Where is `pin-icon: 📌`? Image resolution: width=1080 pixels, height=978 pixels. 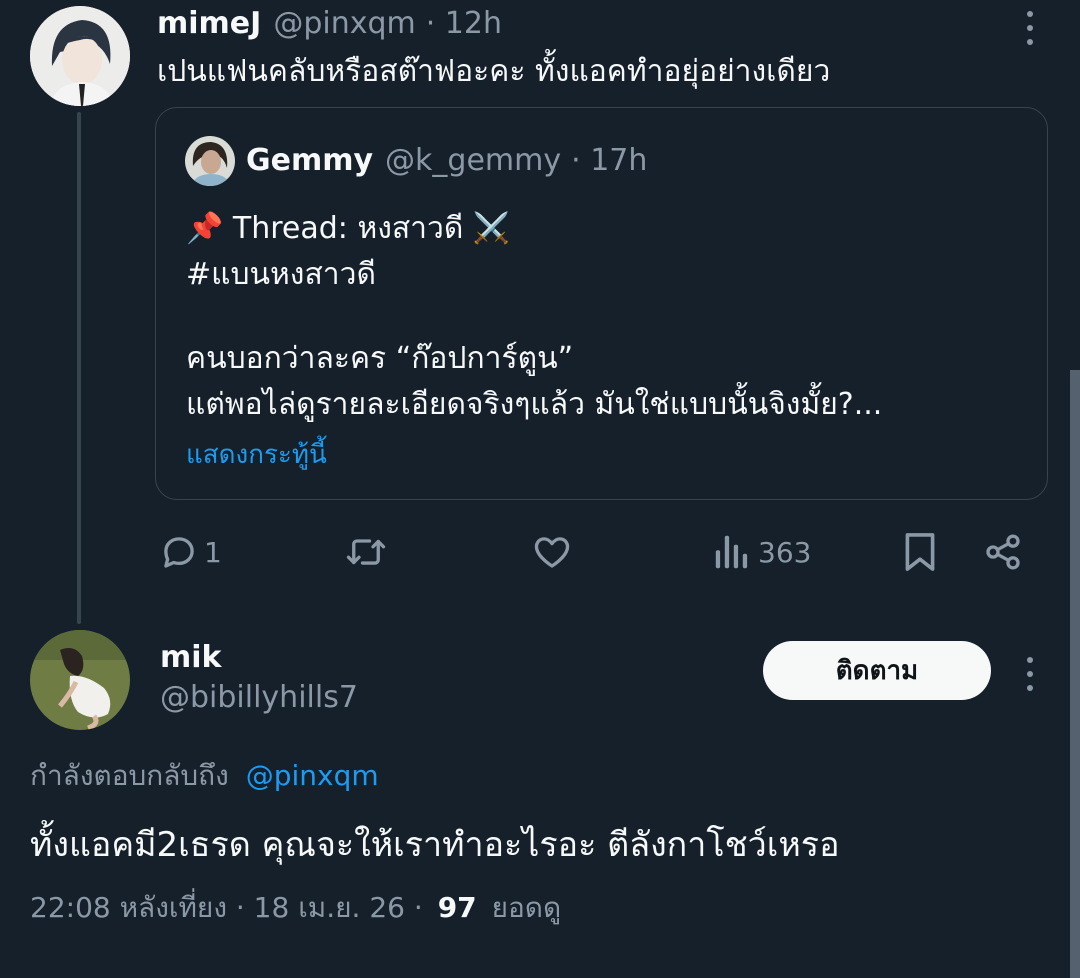 pin-icon: 📌 is located at coordinates (205, 228).